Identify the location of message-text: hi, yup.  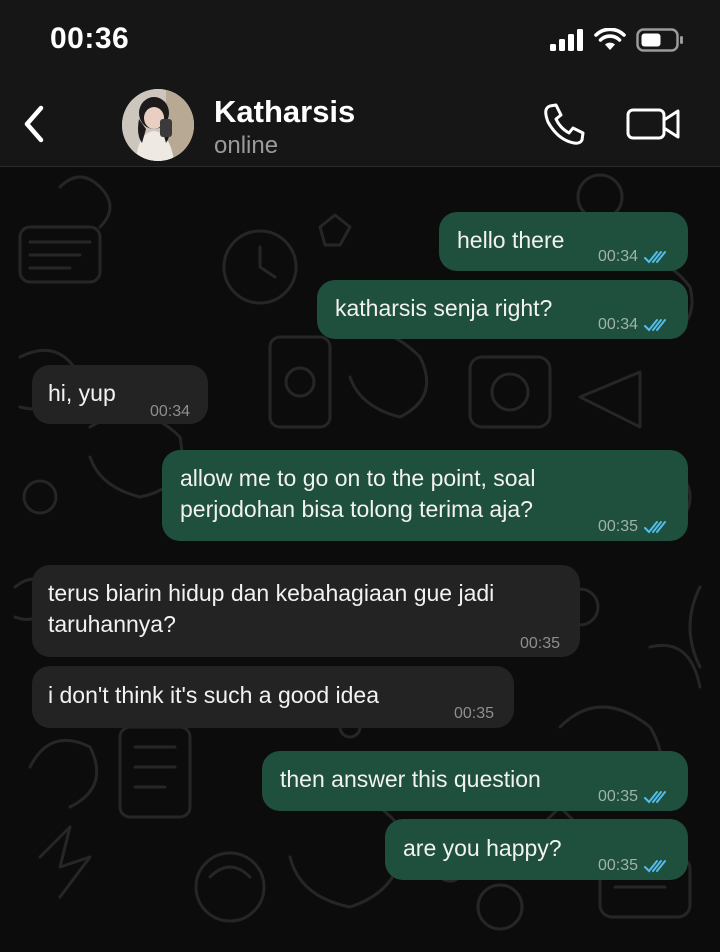
(82, 393).